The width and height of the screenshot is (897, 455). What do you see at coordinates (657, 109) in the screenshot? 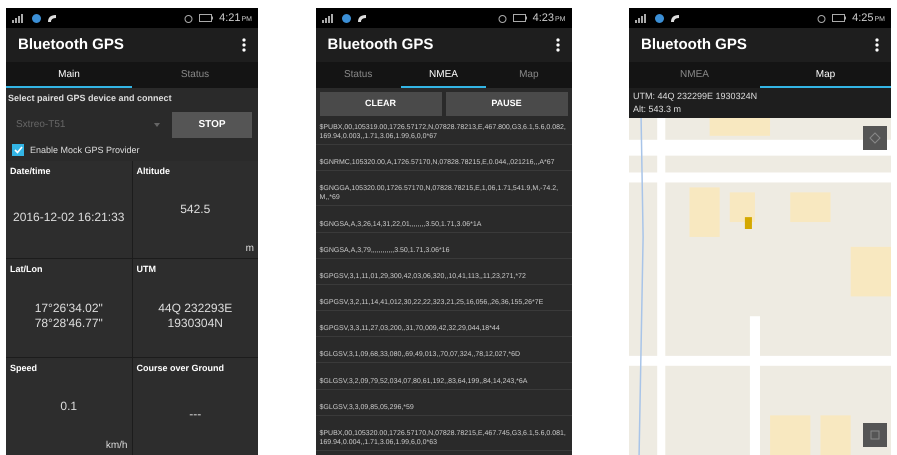
I see `info-text: Alt: 543.3 m` at bounding box center [657, 109].